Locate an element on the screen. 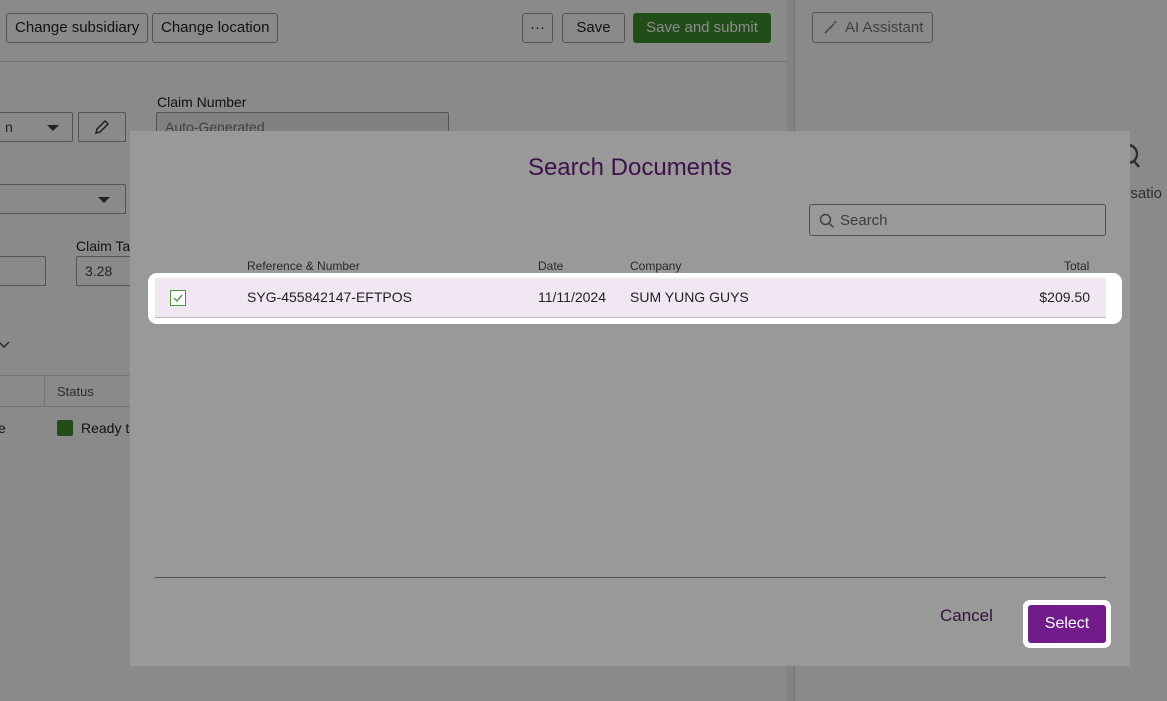 This screenshot has width=1167, height=701. date-cell: 11/11/2024 is located at coordinates (572, 297).